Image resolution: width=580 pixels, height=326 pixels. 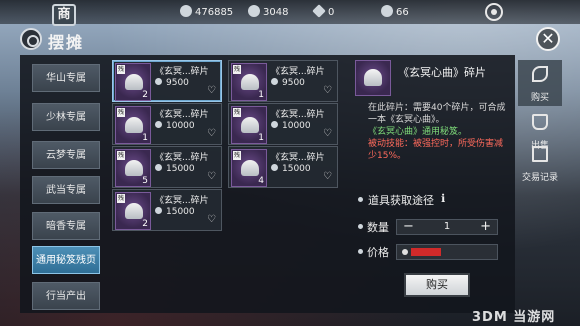 What do you see at coordinates (66, 226) in the screenshot?
I see `category-anxiang: 暗香专属` at bounding box center [66, 226].